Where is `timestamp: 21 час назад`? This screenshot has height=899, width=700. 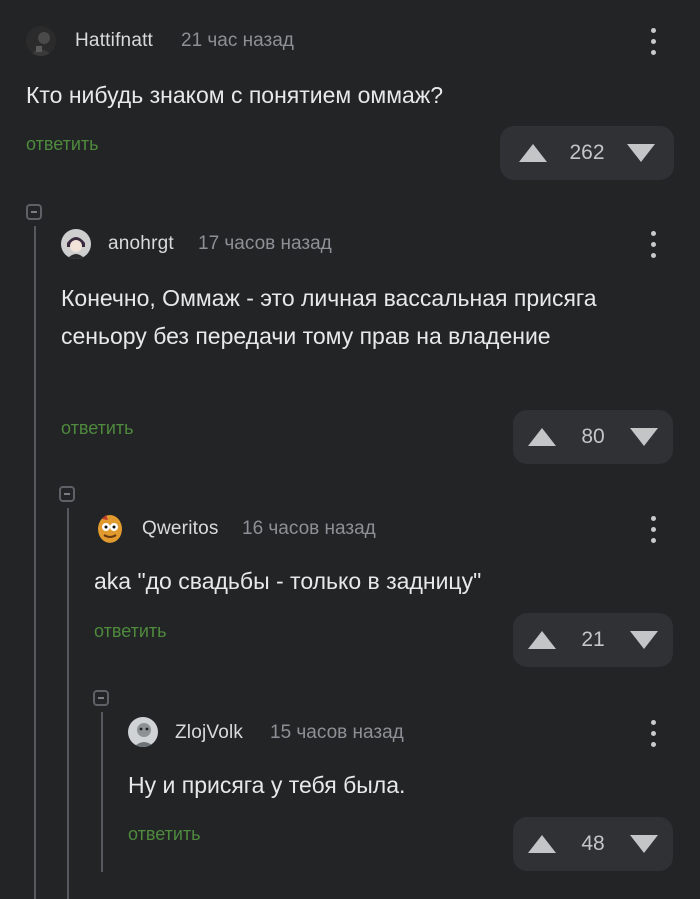 timestamp: 21 час назад is located at coordinates (237, 40).